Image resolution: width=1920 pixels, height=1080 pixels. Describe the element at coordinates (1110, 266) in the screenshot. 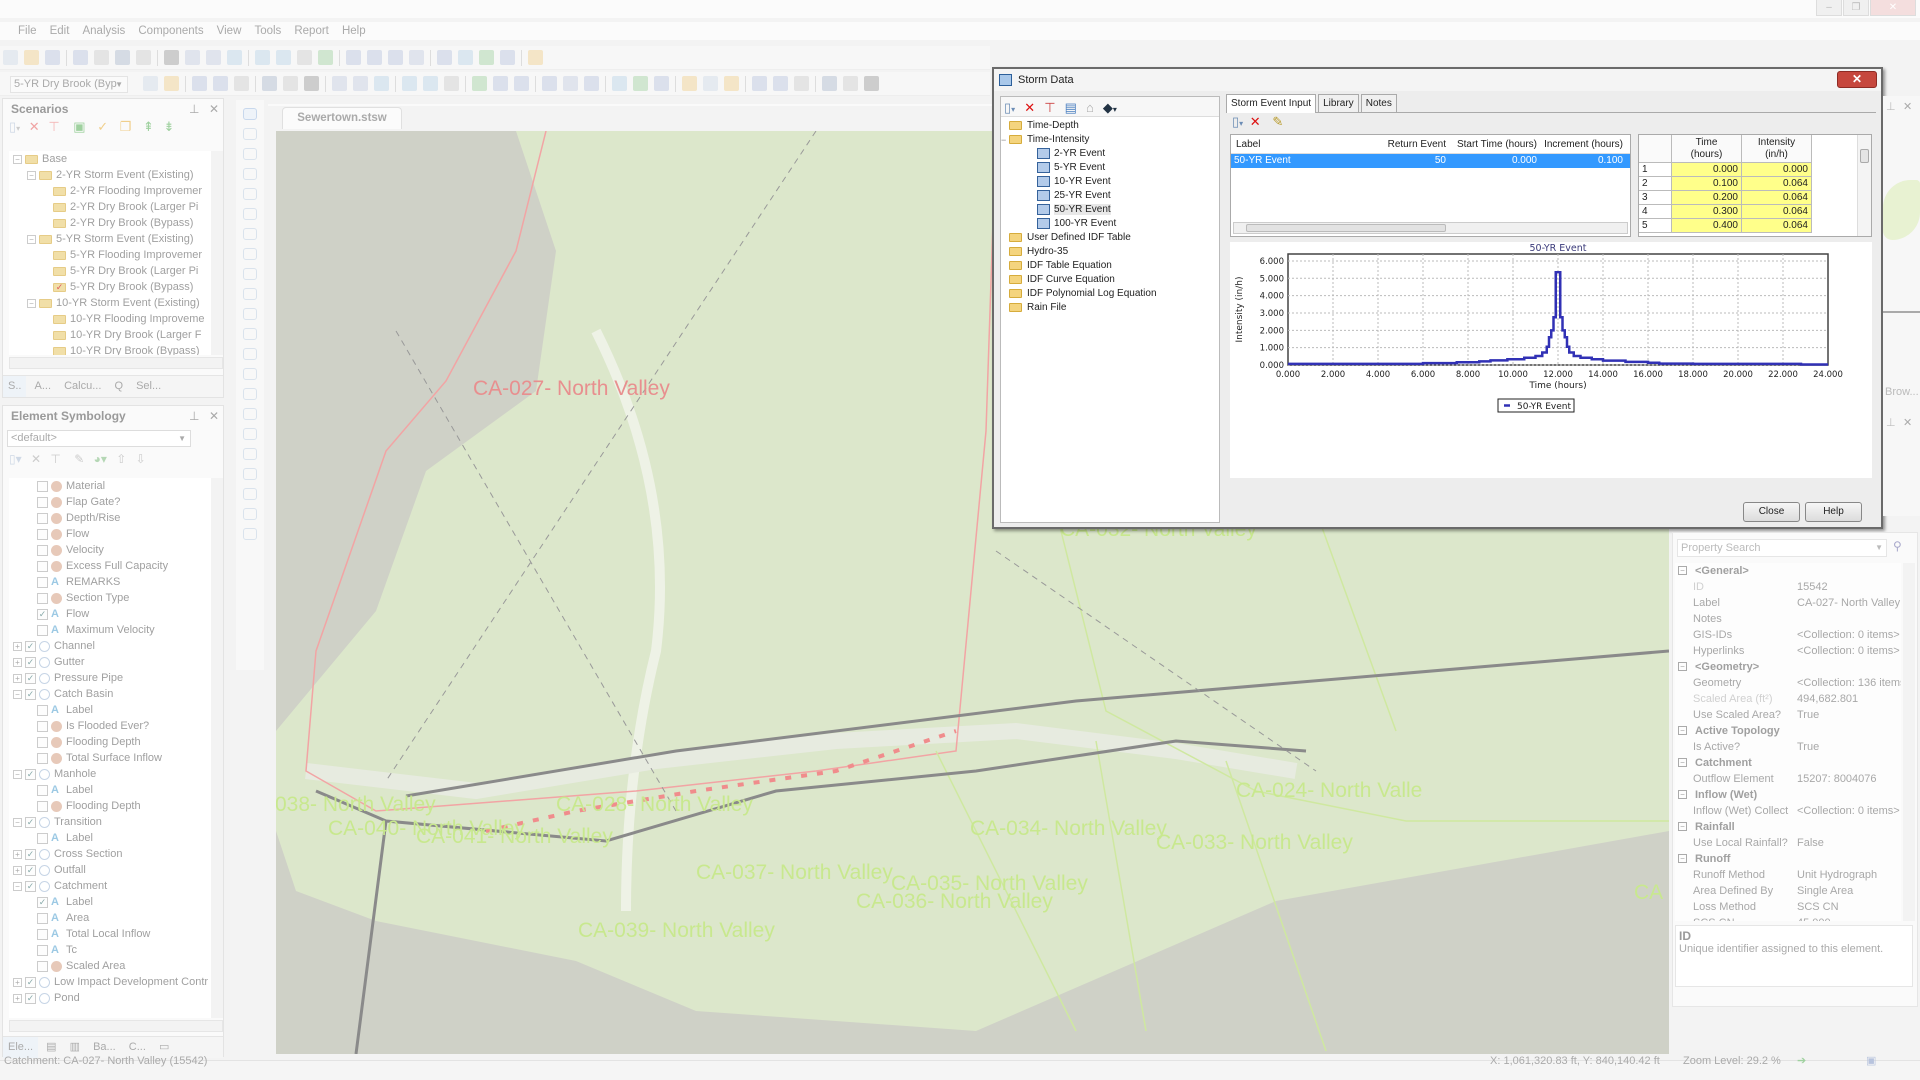

I see `storm-tree-item: IDF Table Equation` at that location.